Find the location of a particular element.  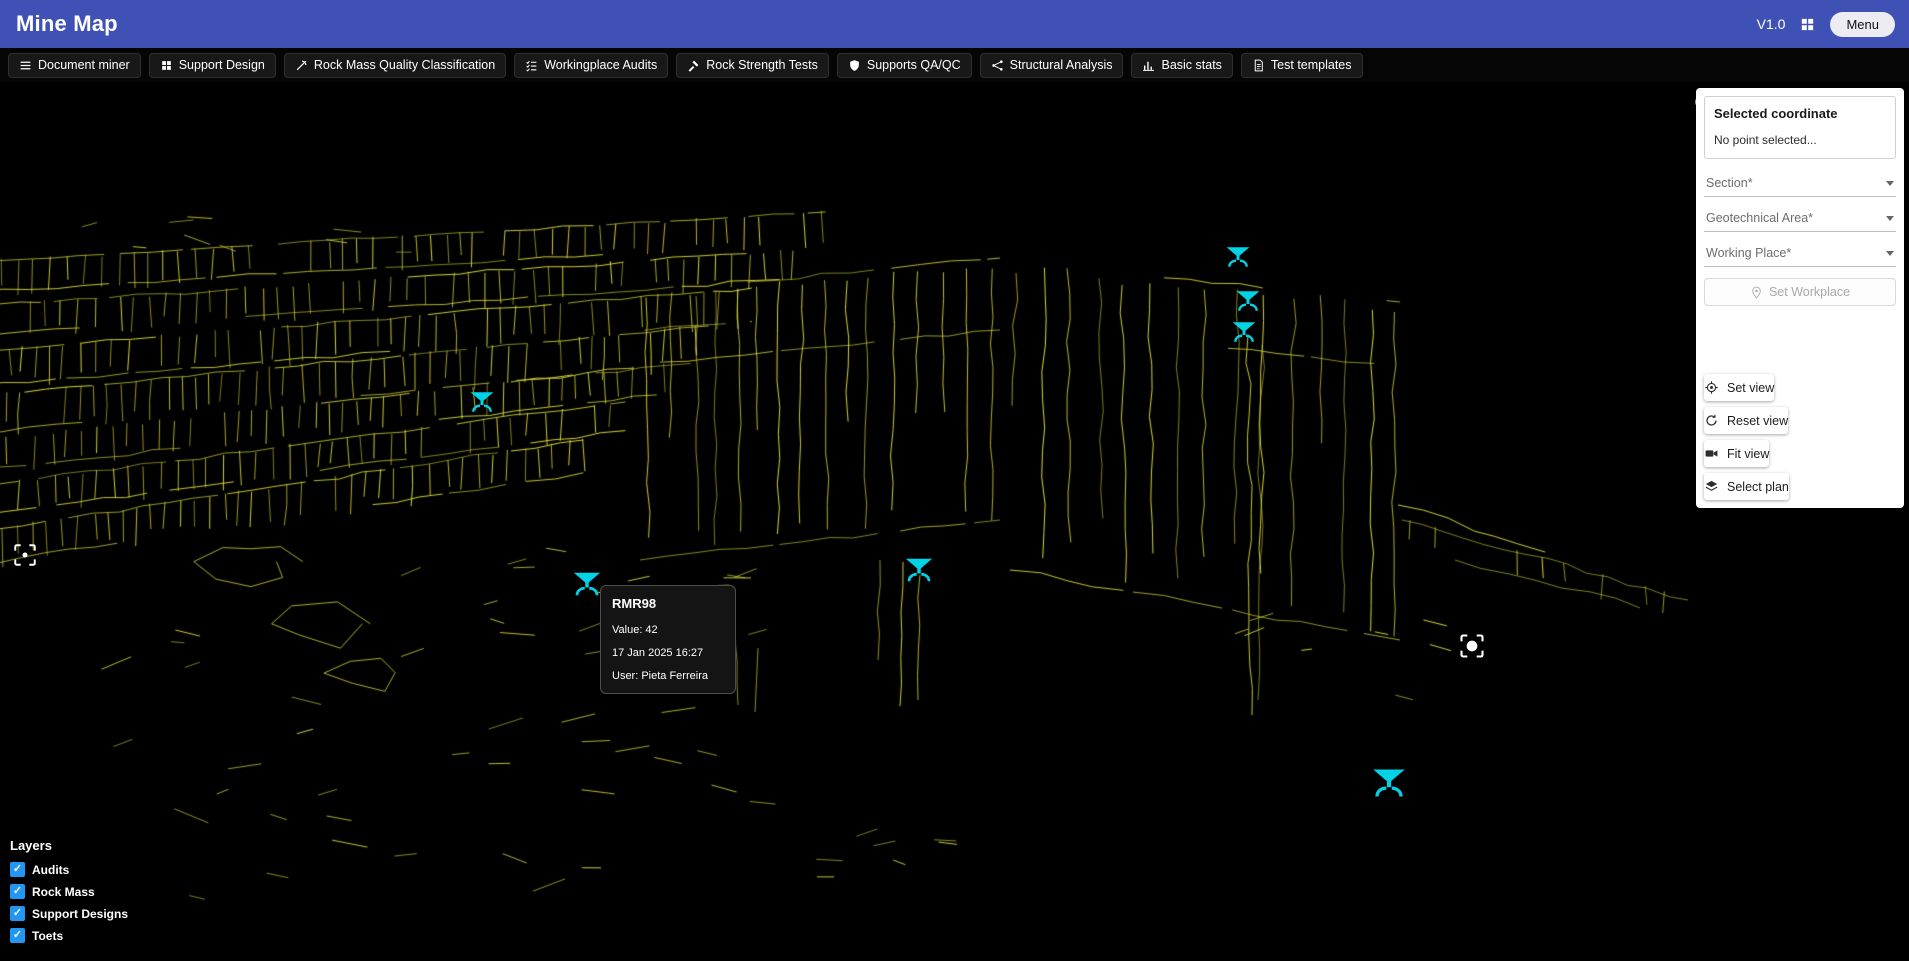

reset-icon is located at coordinates (1711, 420).